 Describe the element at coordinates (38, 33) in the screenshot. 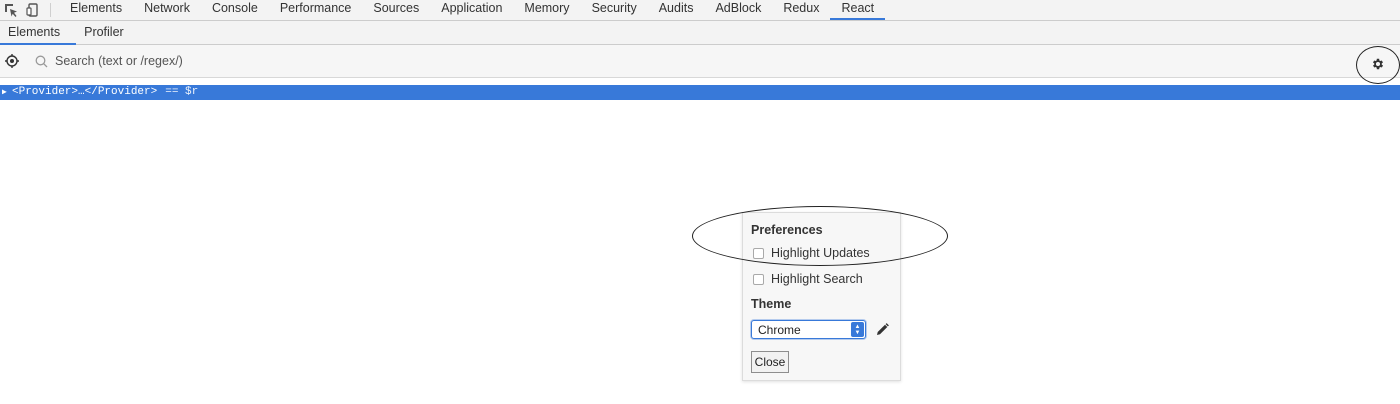

I see `sub-tab-elements: Elements` at that location.